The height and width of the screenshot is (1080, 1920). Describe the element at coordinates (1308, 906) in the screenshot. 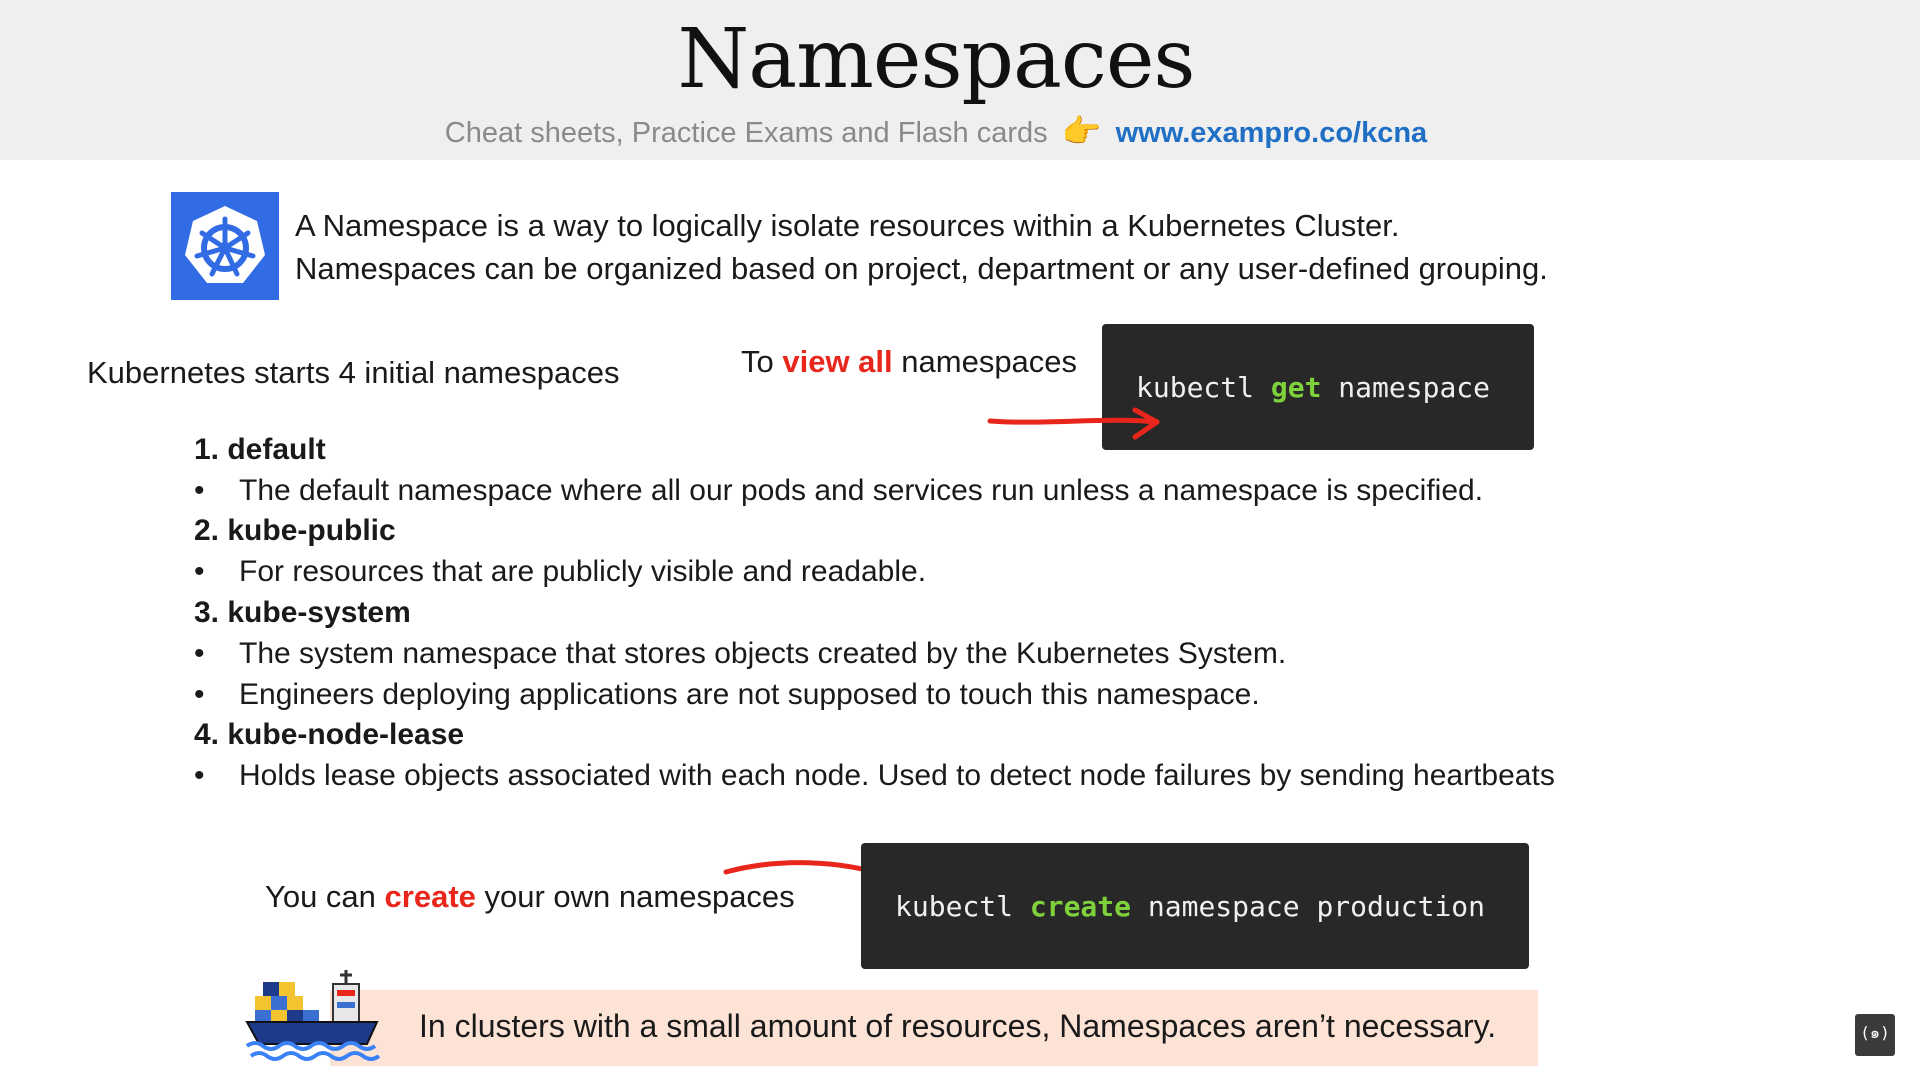

I see `cmd-namespace-production: namespace production` at that location.